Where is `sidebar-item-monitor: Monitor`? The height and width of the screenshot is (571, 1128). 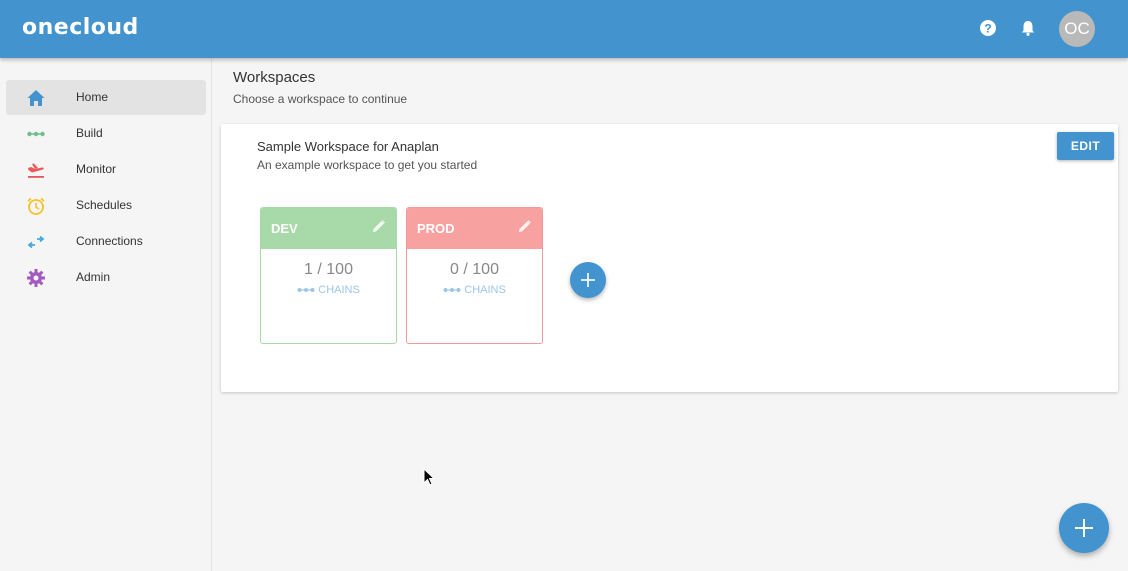 sidebar-item-monitor: Monitor is located at coordinates (106, 169).